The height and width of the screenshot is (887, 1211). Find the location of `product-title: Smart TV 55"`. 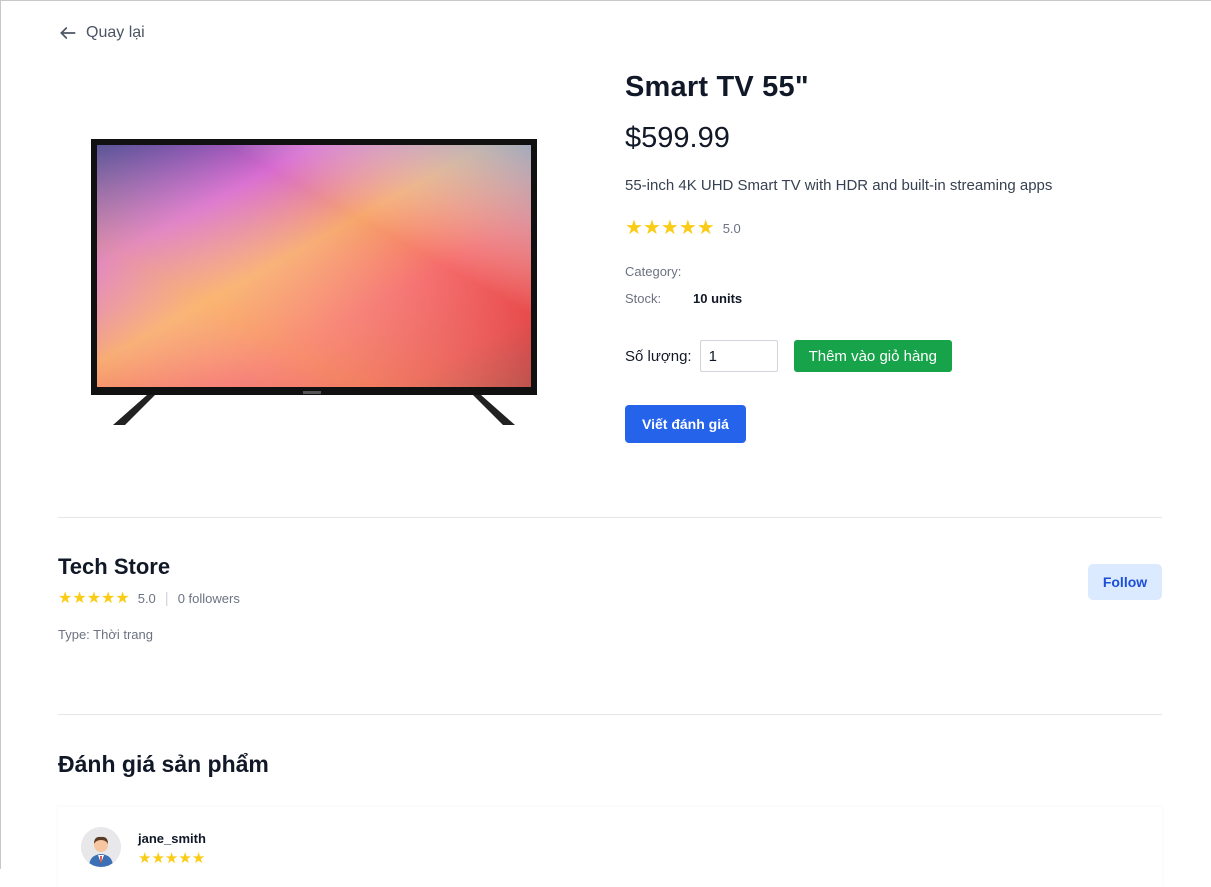

product-title: Smart TV 55" is located at coordinates (717, 87).